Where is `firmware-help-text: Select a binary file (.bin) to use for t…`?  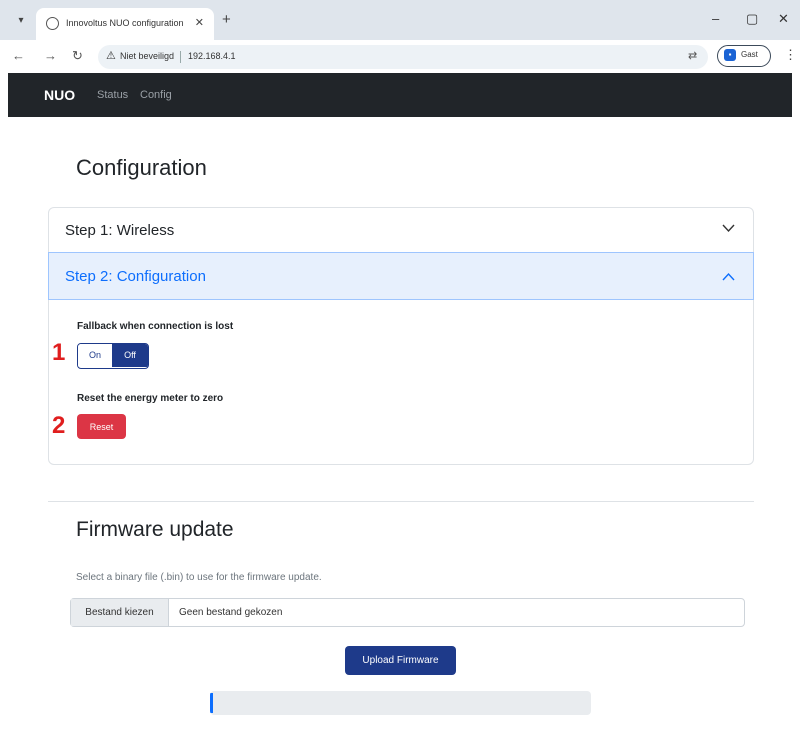 firmware-help-text: Select a binary file (.bin) to use for t… is located at coordinates (199, 577).